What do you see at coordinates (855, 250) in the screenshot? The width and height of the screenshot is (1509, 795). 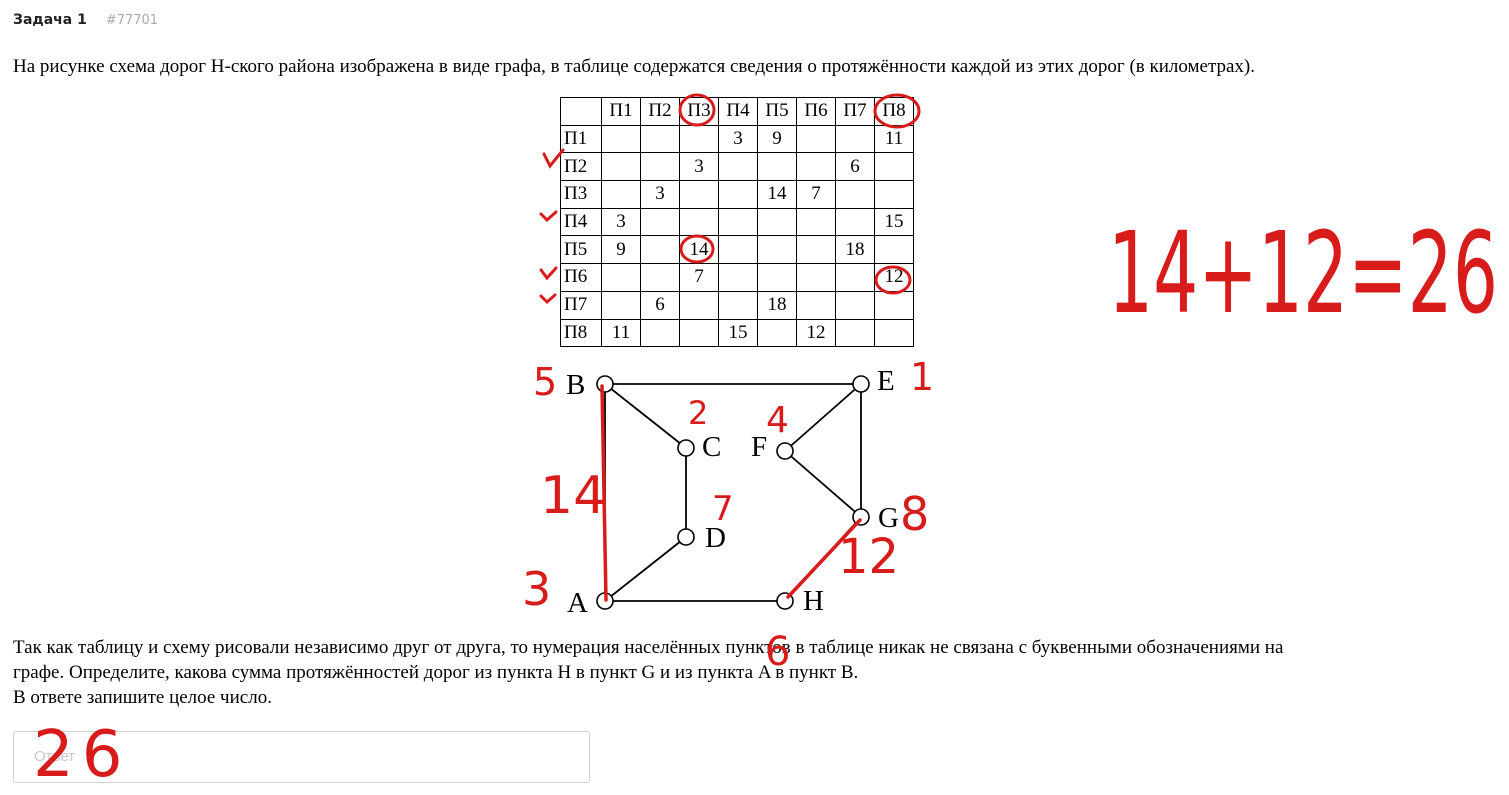 I see `table-cell: 18` at bounding box center [855, 250].